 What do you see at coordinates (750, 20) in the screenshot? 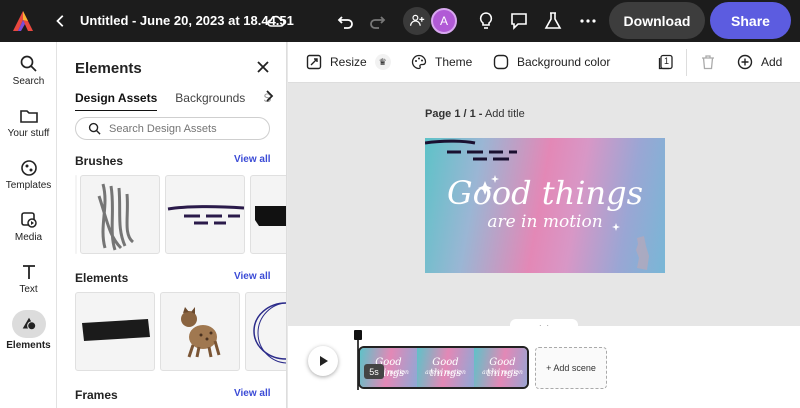
I see `share-button: Share` at bounding box center [750, 20].